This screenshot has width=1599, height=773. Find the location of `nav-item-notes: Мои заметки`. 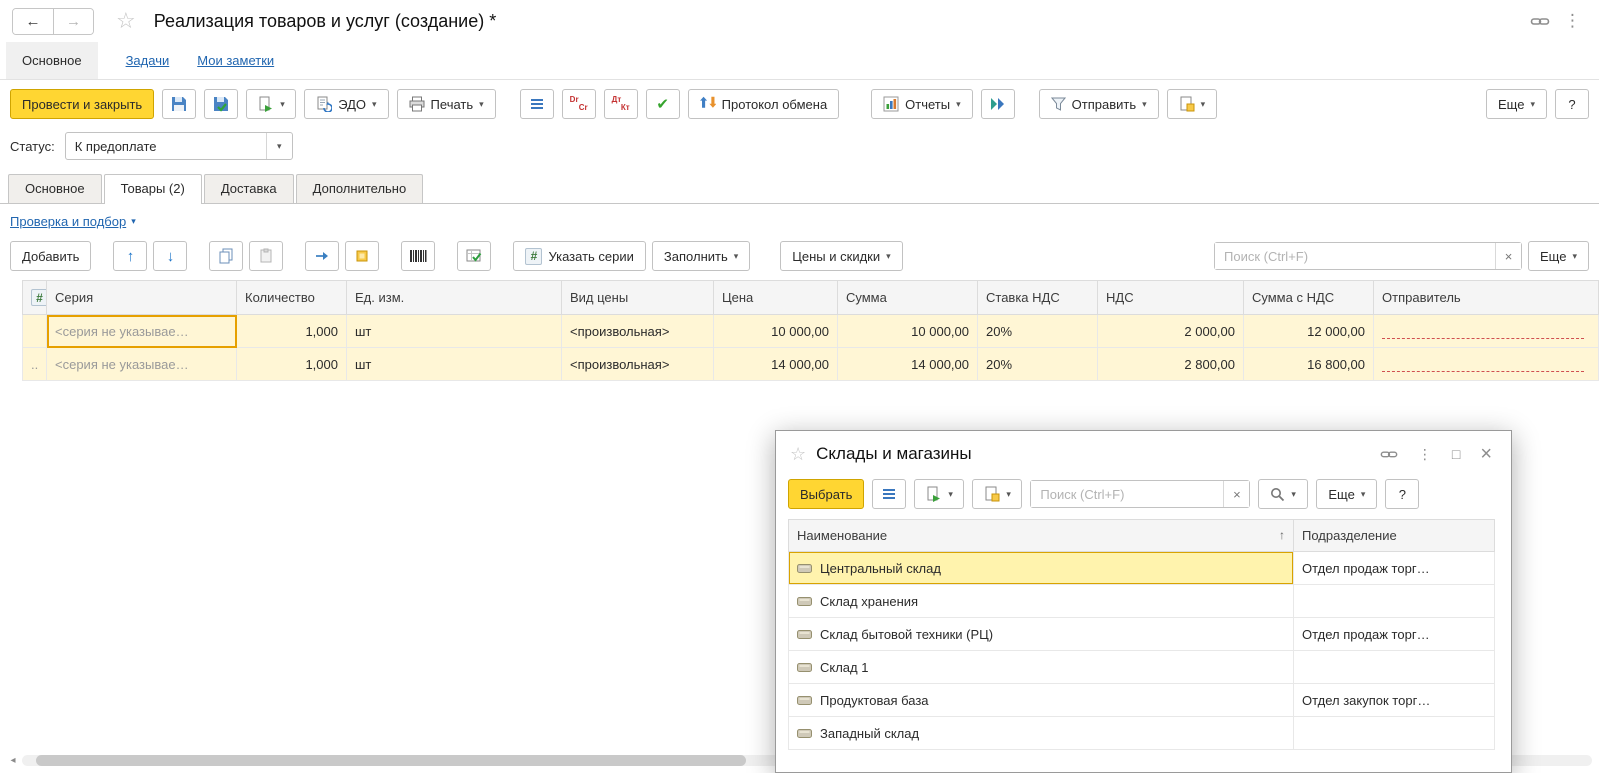

nav-item-notes: Мои заметки is located at coordinates (235, 60).